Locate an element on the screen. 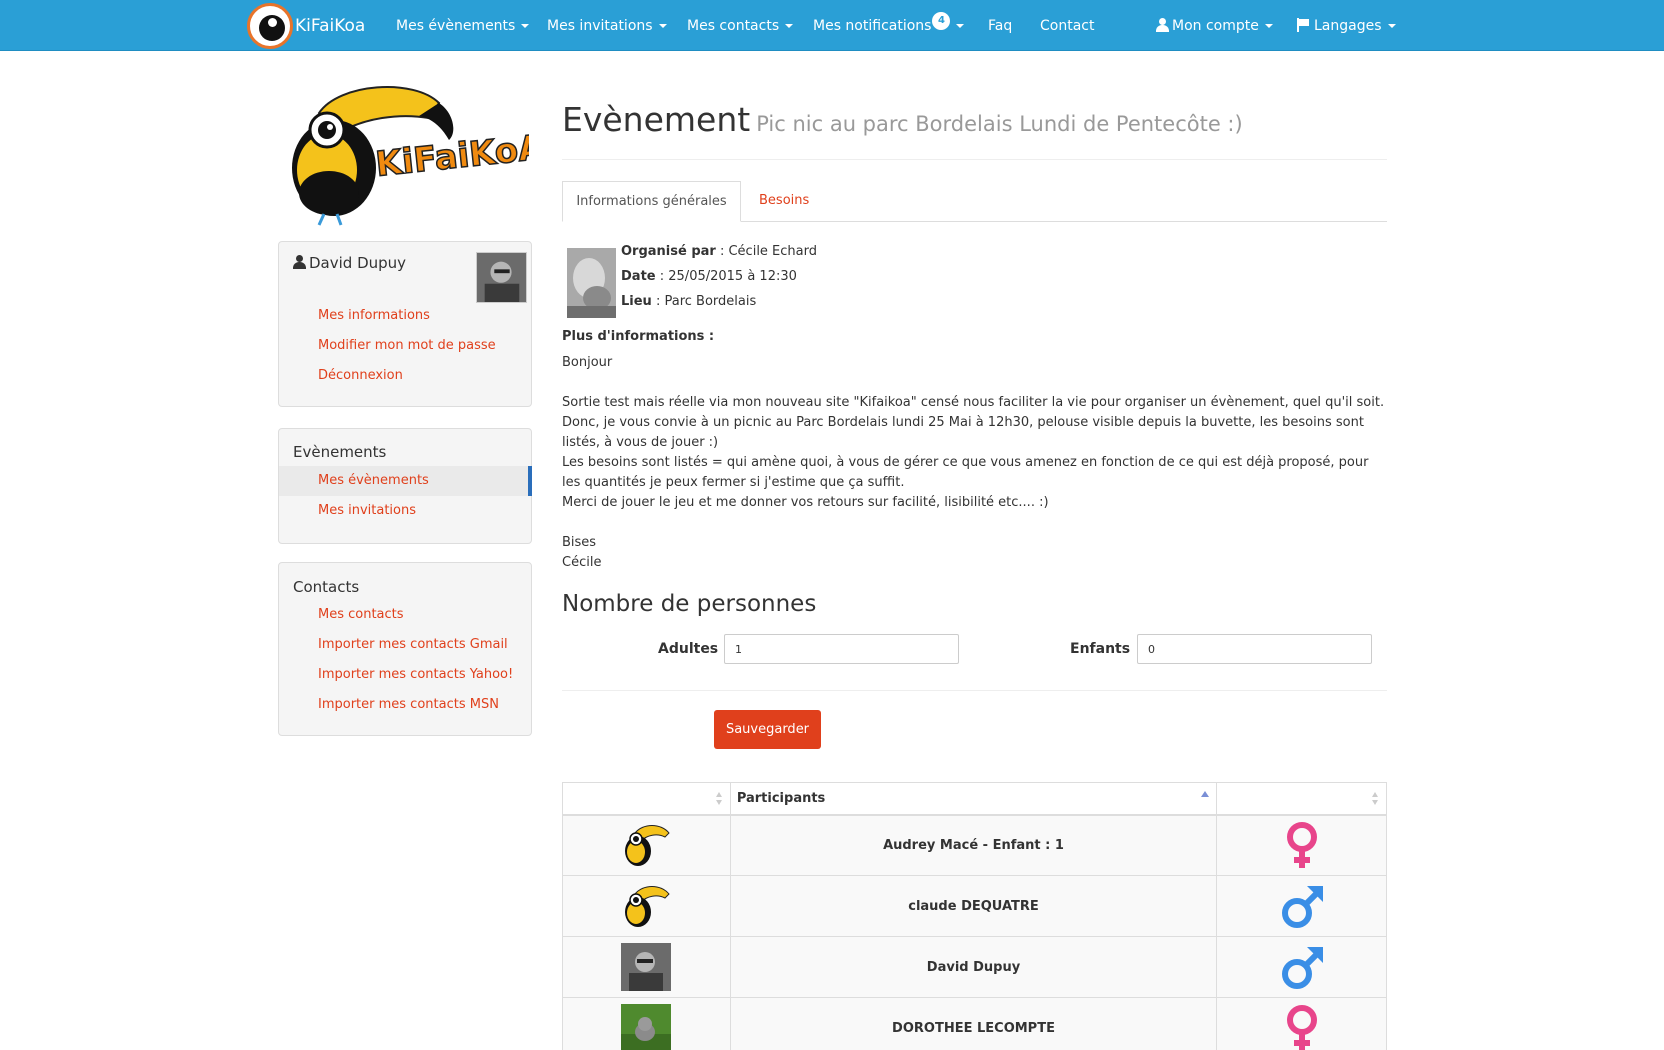 This screenshot has width=1664, height=1050. table-header-row: Participants is located at coordinates (974, 799).